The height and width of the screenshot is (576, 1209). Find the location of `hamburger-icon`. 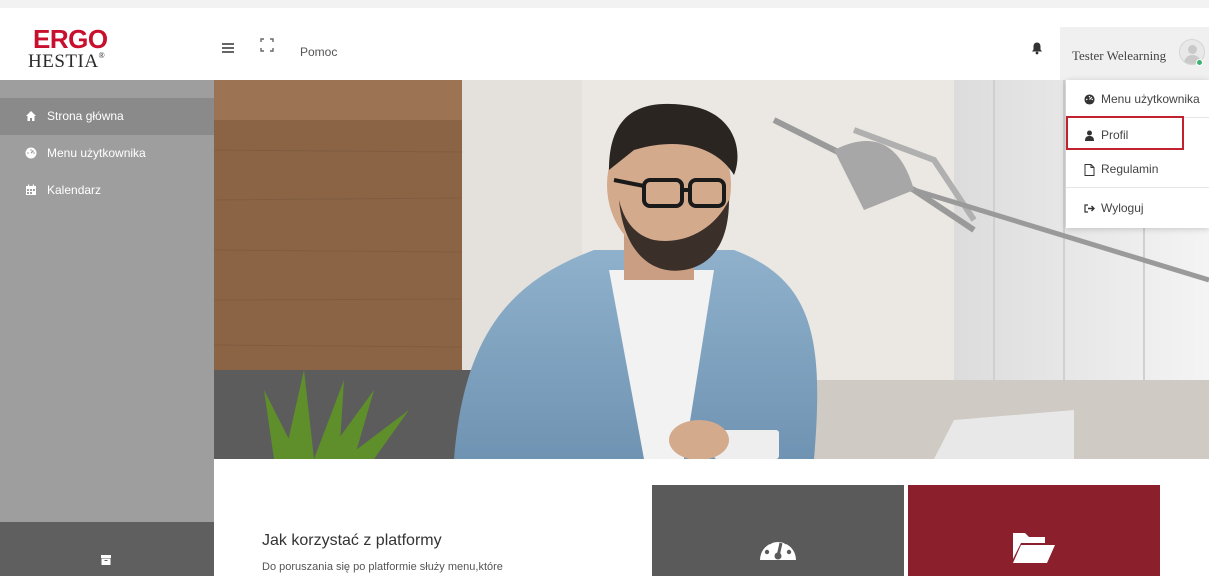

hamburger-icon is located at coordinates (229, 49).